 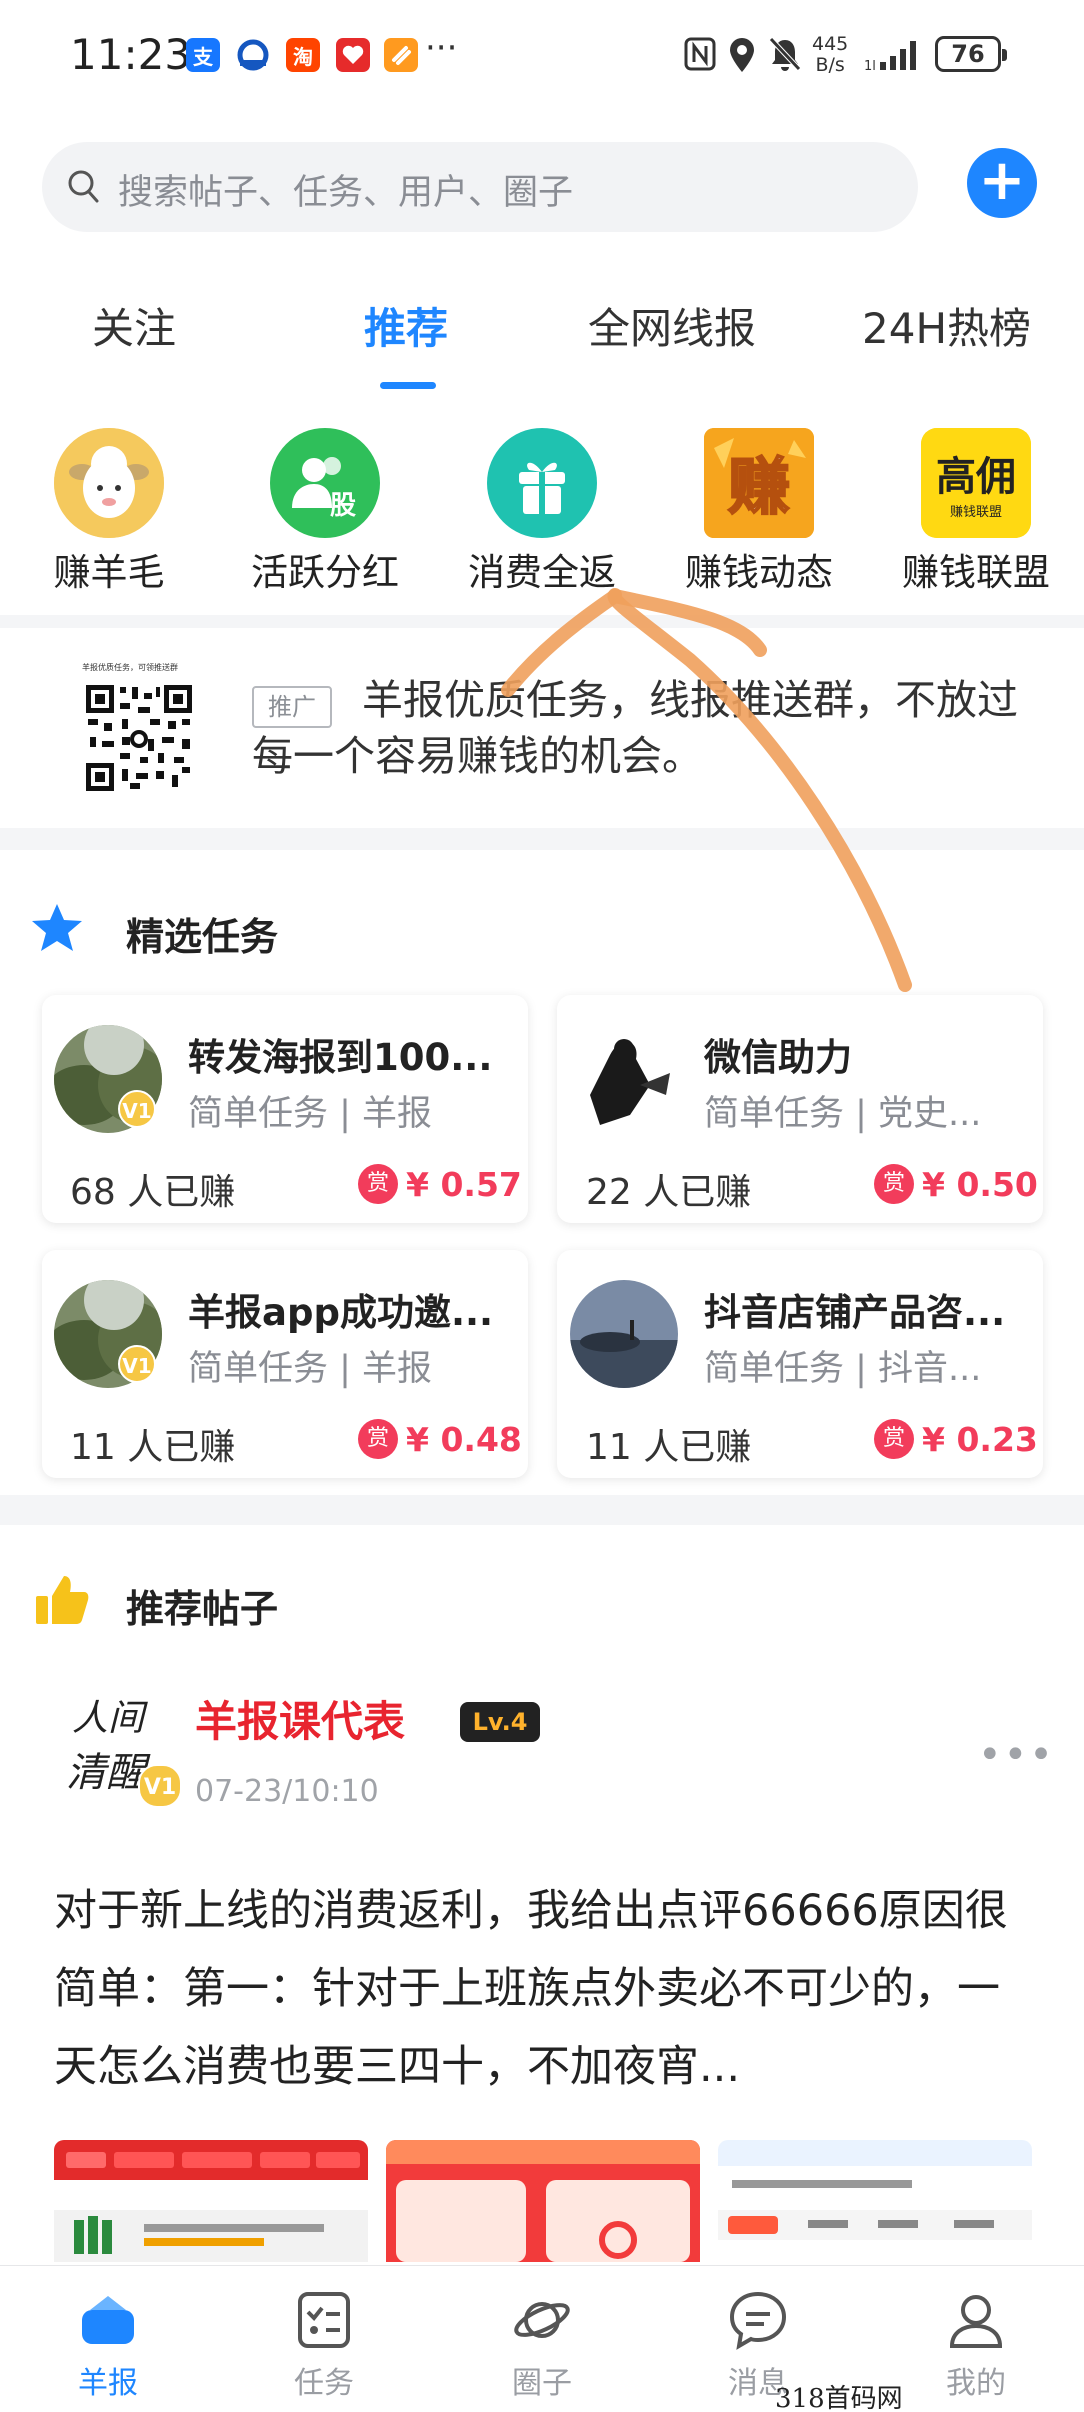 What do you see at coordinates (130, 667) in the screenshot?
I see `qr-caption: 羊报优质任务，可领推送群` at bounding box center [130, 667].